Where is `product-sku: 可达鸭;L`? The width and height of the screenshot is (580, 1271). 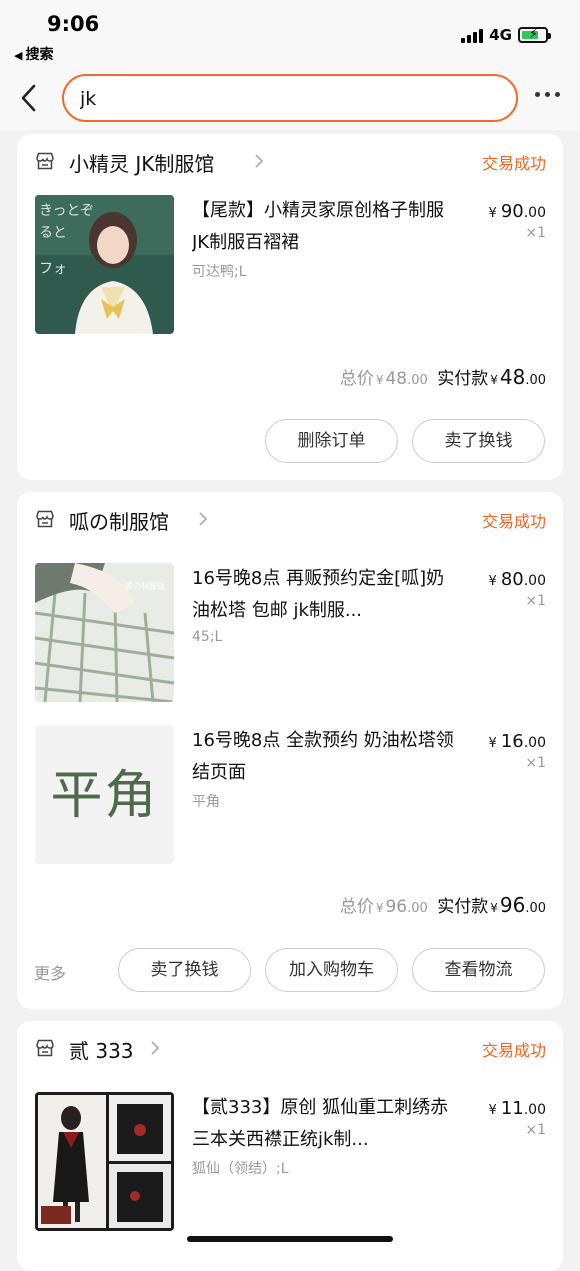 product-sku: 可达鸭;L is located at coordinates (219, 272).